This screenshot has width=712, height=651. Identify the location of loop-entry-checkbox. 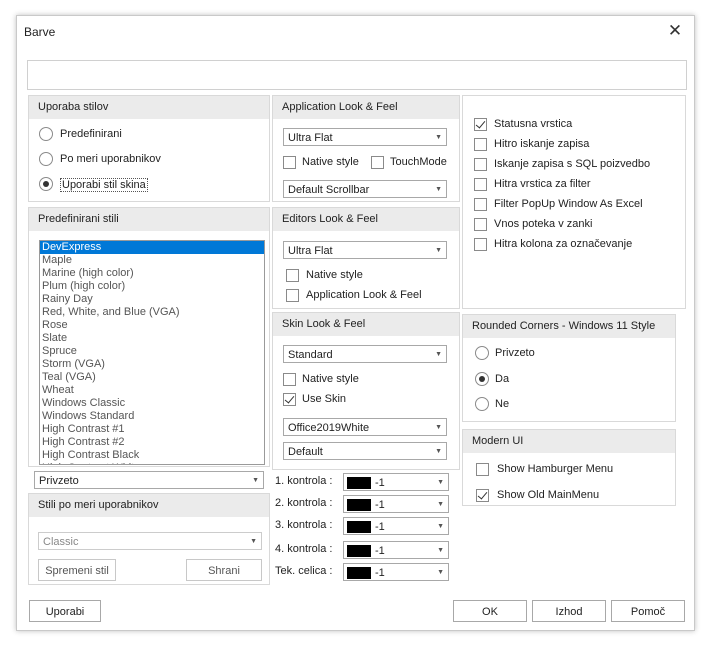
(480, 224).